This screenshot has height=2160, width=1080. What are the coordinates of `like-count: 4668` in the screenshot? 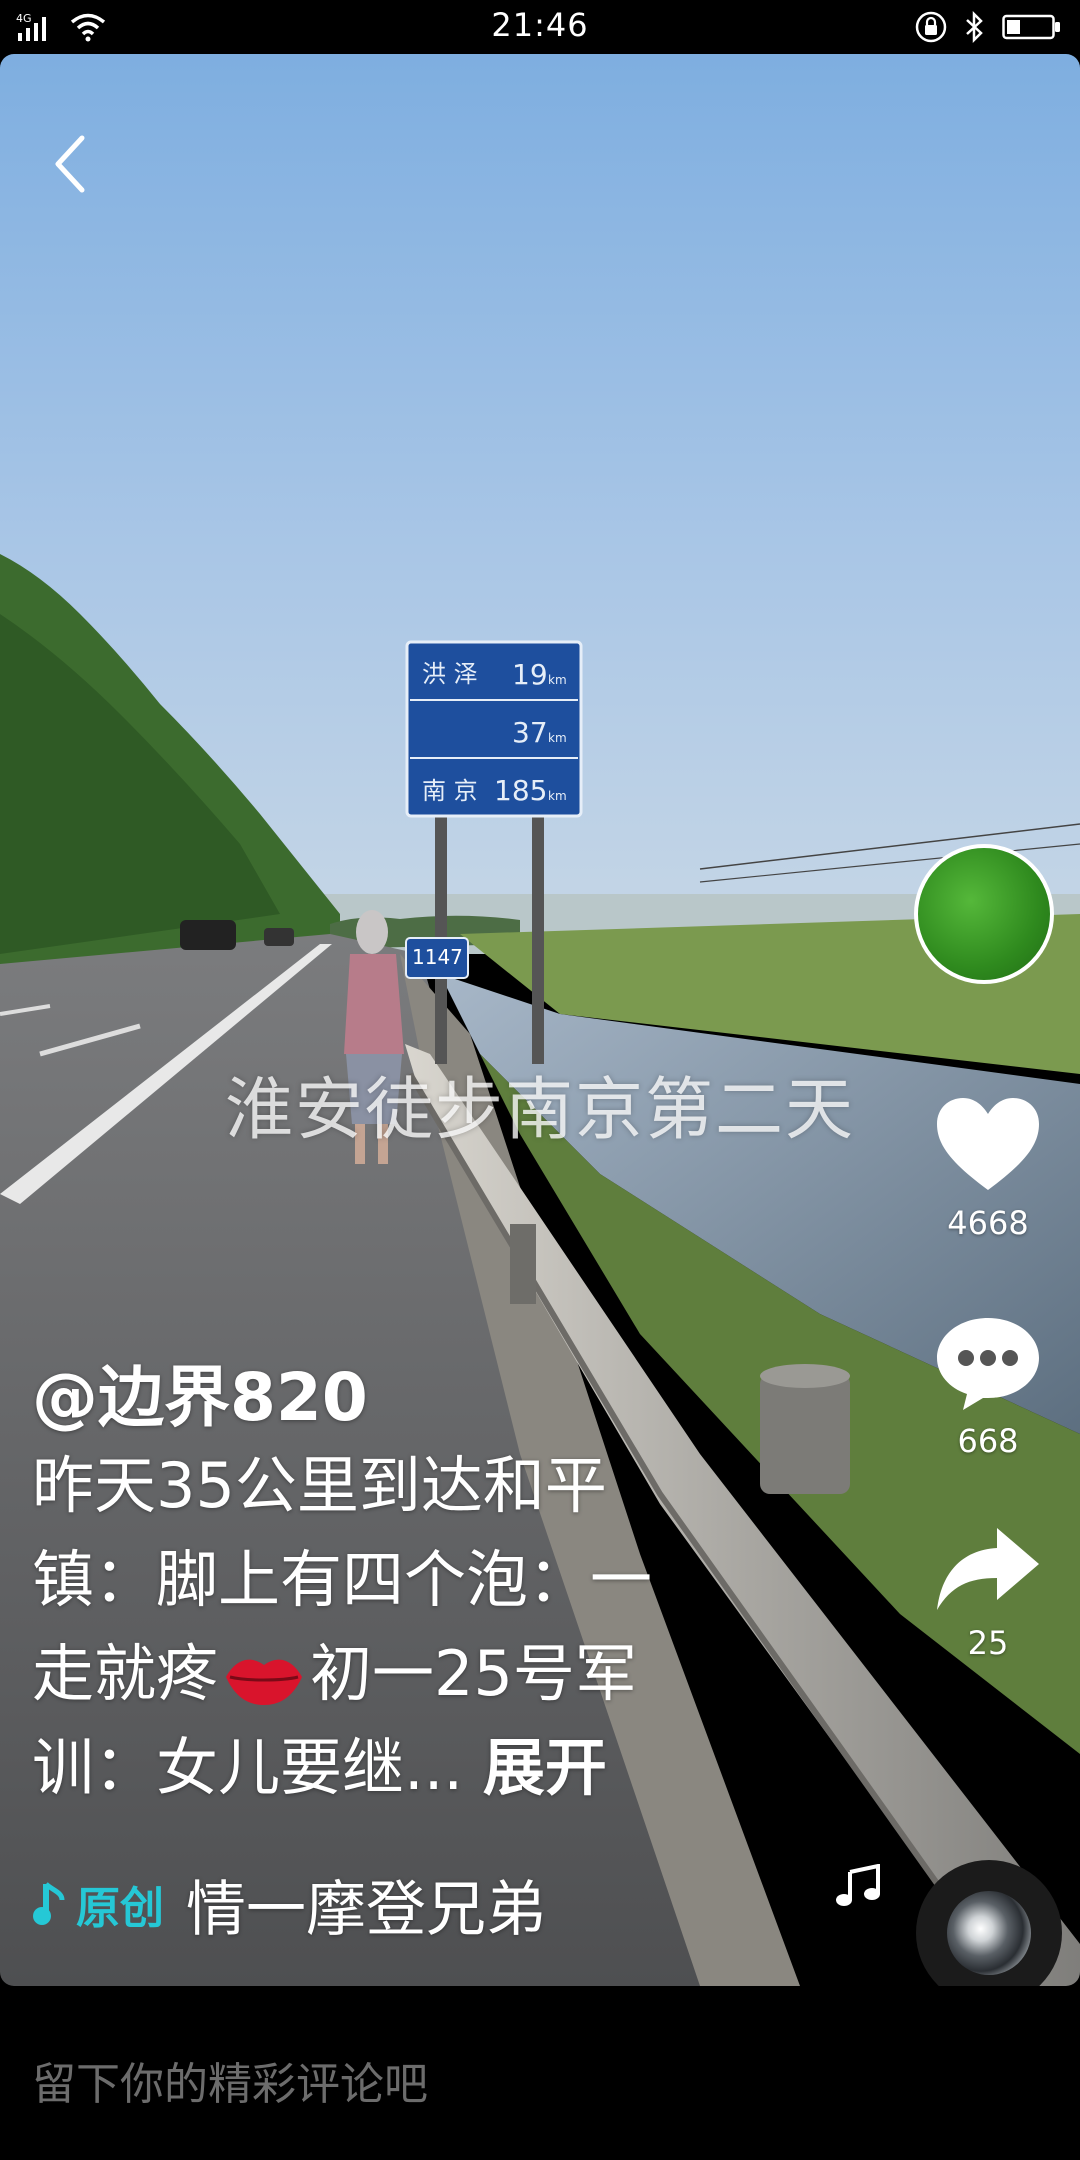 It's located at (988, 1223).